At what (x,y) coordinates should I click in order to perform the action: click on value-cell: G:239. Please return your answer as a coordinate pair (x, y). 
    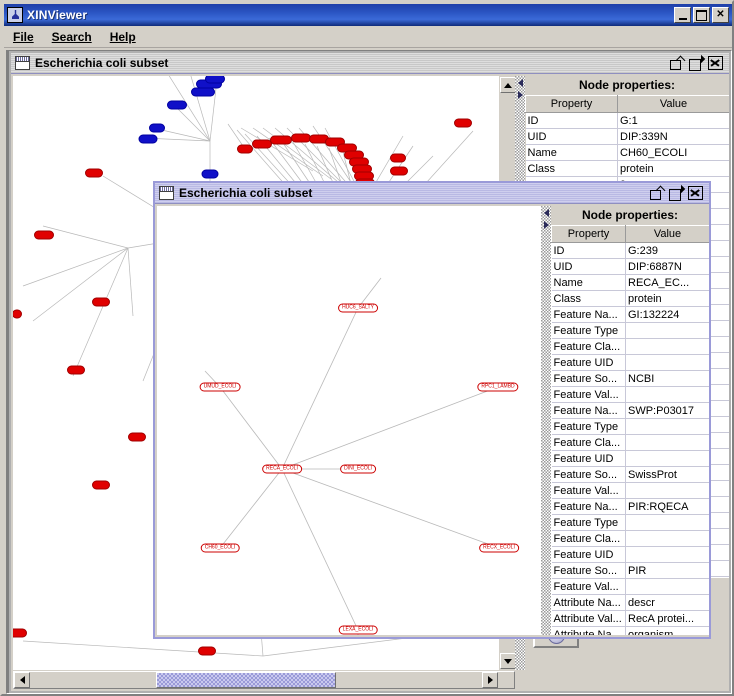
    Looking at the image, I should click on (667, 250).